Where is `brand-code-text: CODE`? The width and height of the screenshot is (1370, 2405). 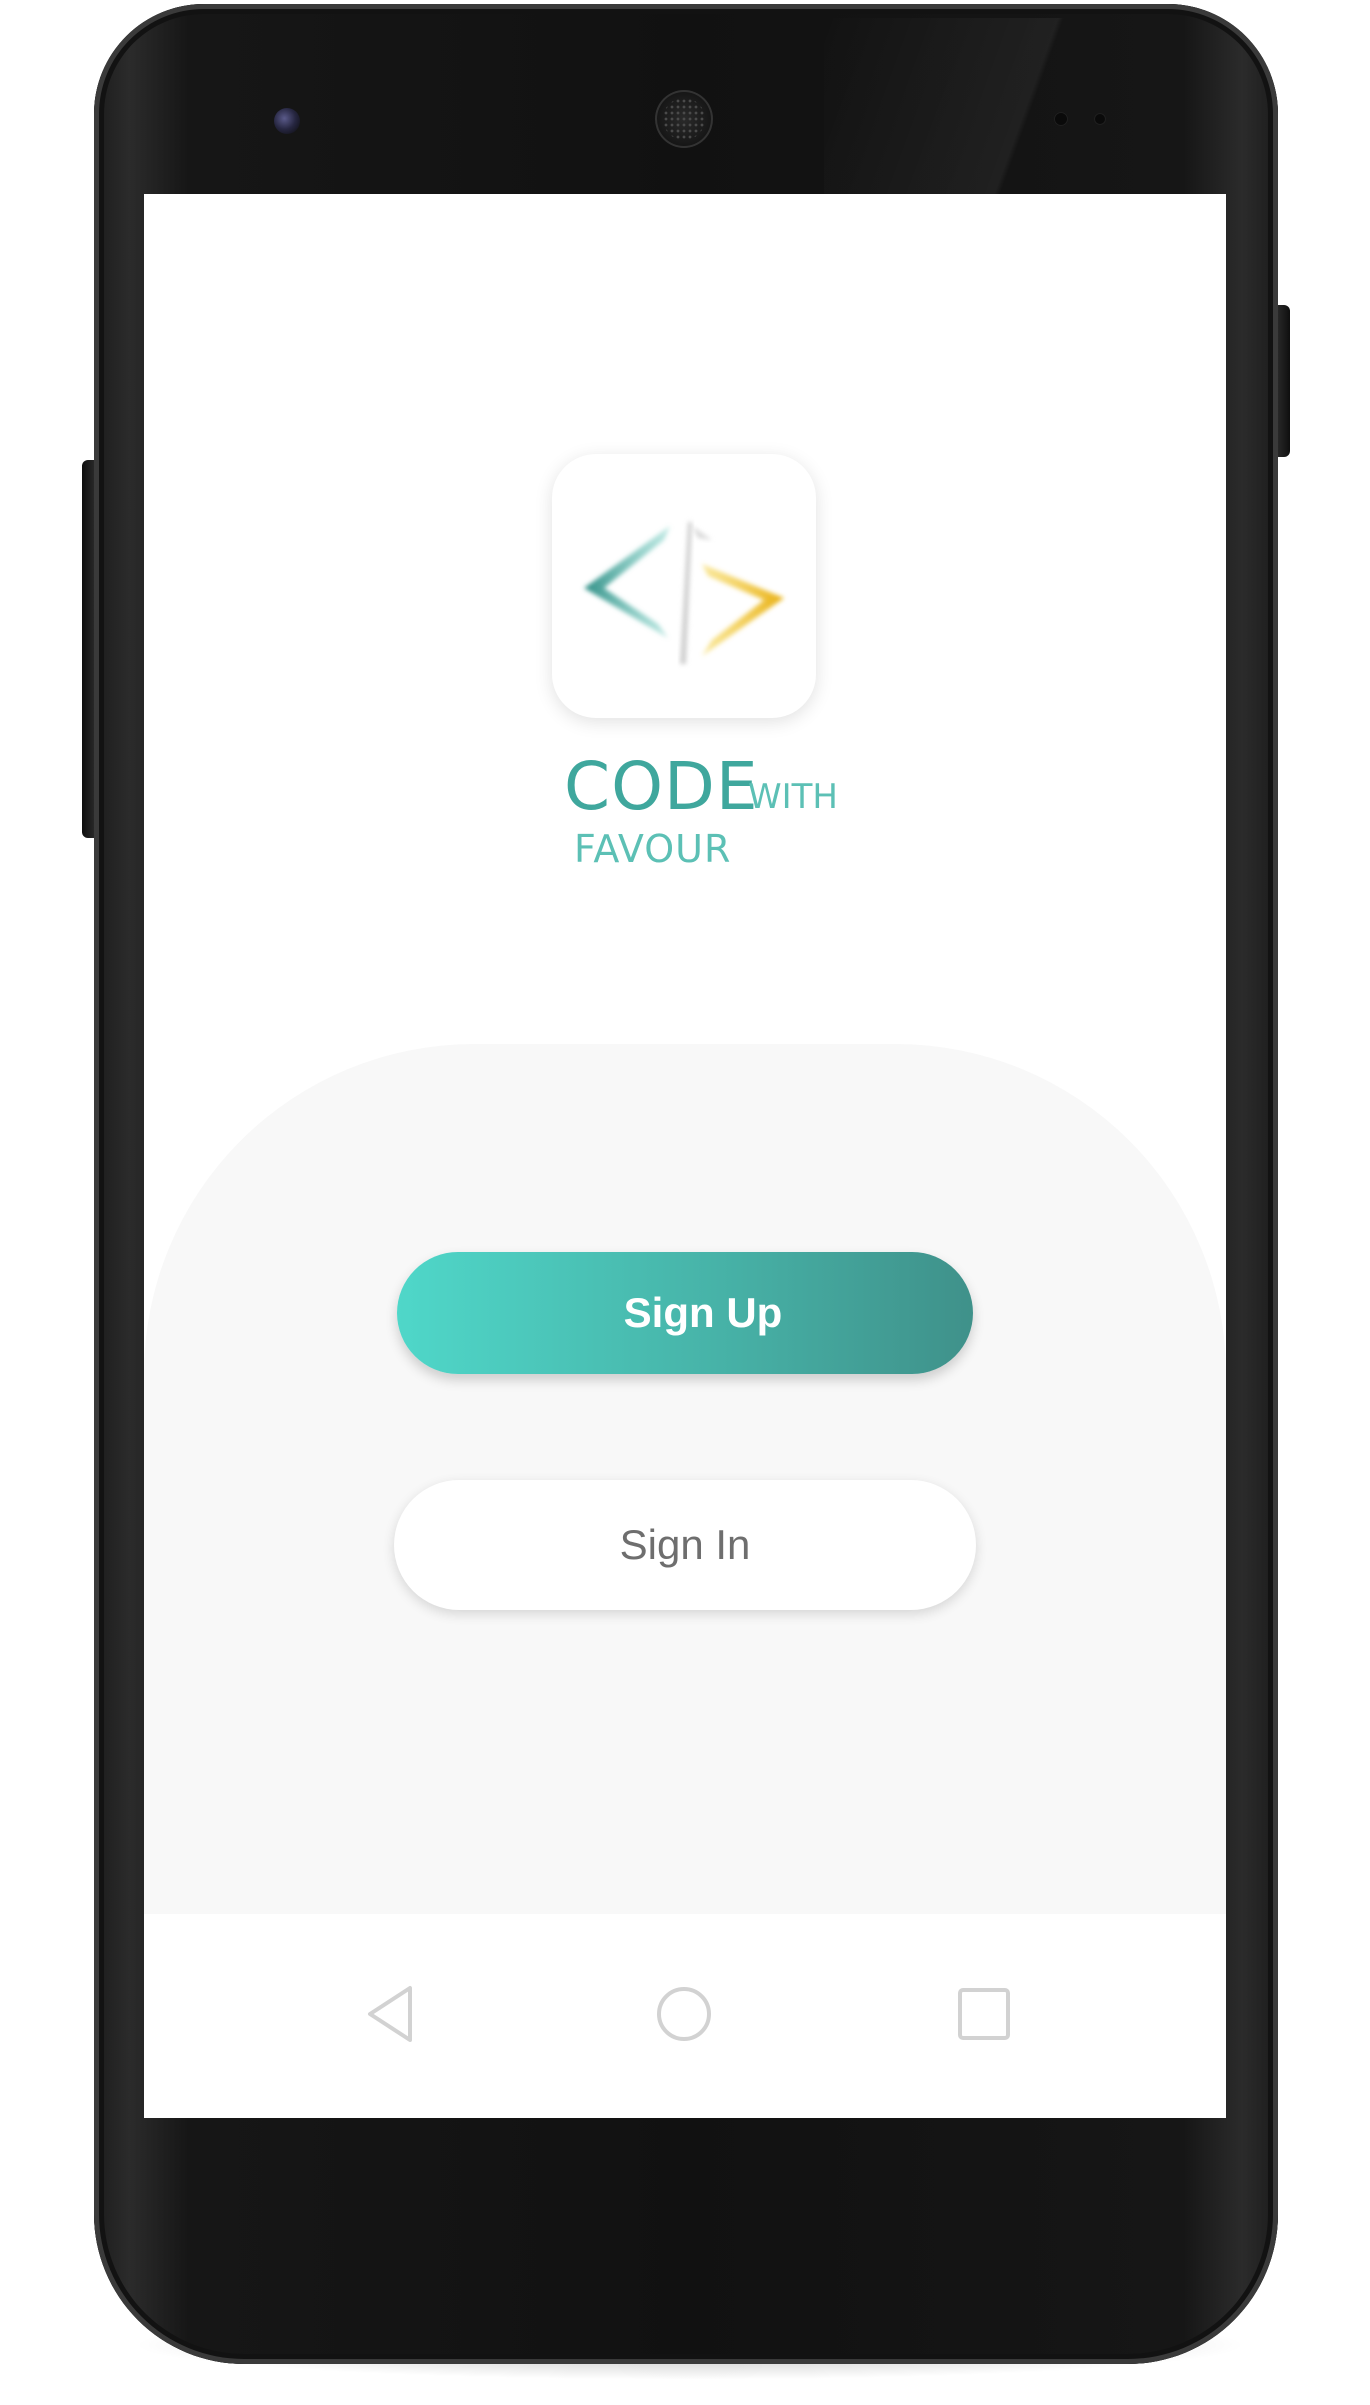
brand-code-text: CODE is located at coordinates (661, 786).